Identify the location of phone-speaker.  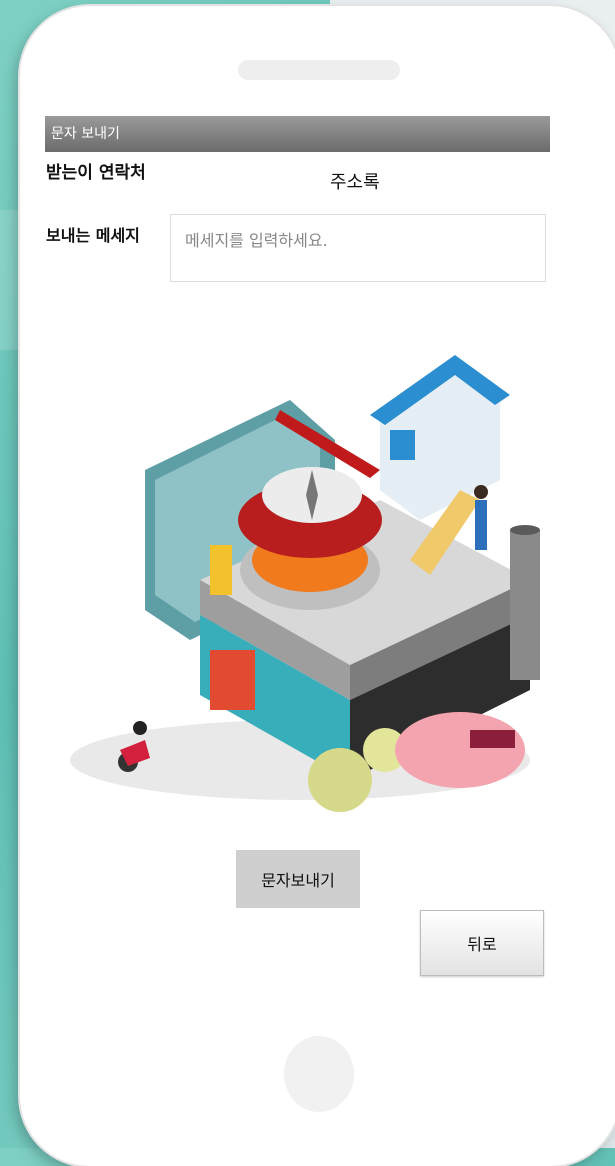
(319, 70).